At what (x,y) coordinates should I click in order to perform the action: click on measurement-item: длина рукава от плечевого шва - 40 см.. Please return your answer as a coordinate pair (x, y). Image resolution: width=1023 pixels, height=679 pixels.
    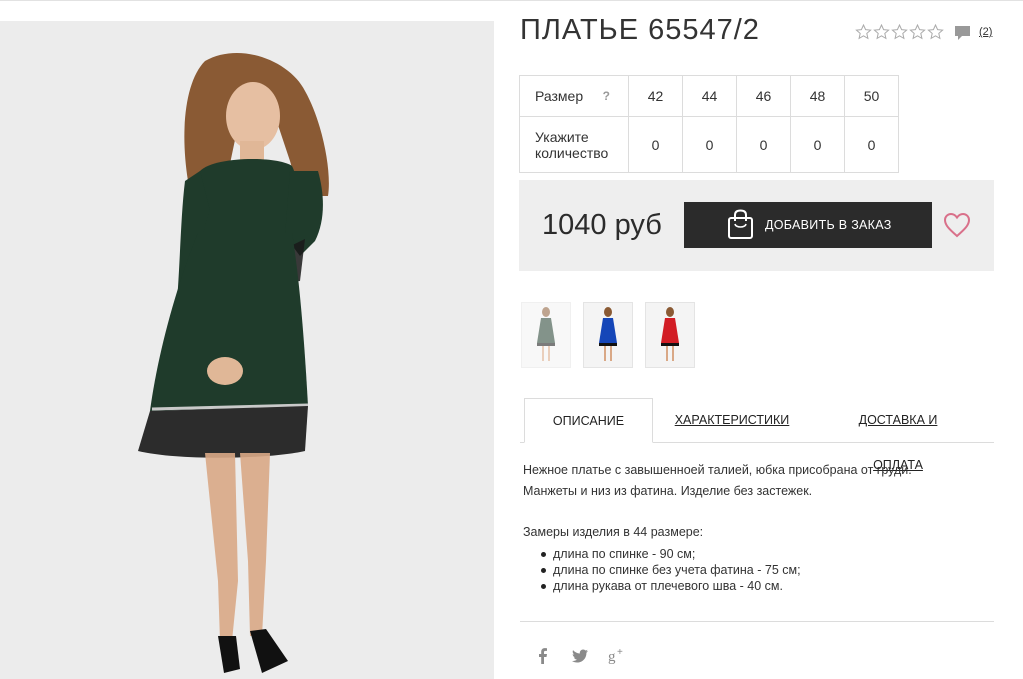
    Looking at the image, I should click on (670, 586).